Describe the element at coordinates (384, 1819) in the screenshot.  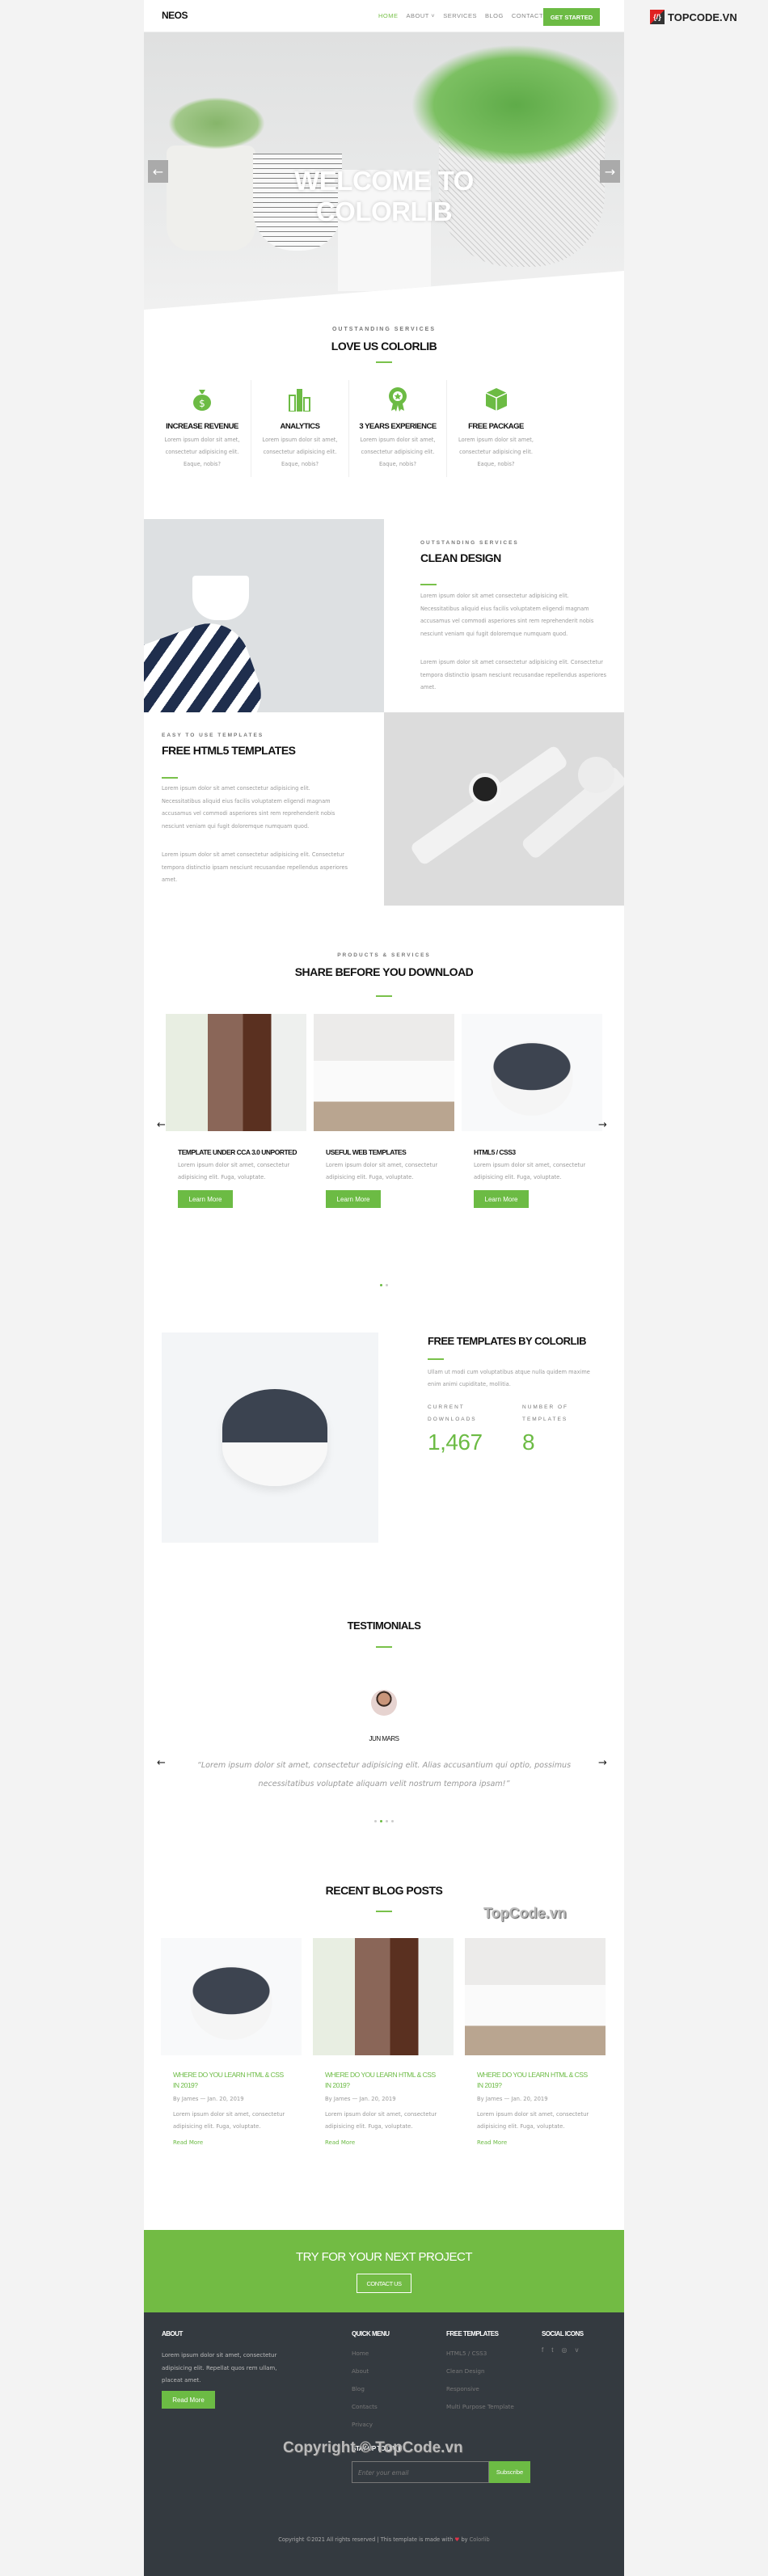
I see `testimonial-dots` at that location.